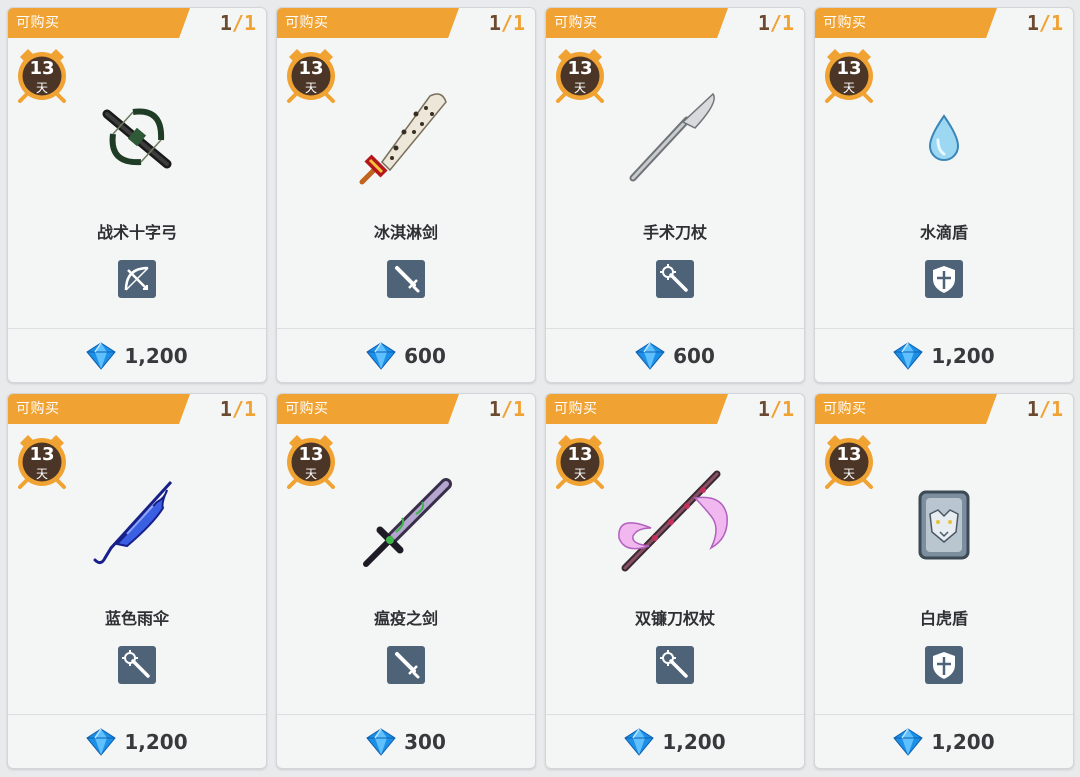  I want to click on shop-item-card: 可购买 1/1 13 天 白虎盾 1,200, so click(944, 581).